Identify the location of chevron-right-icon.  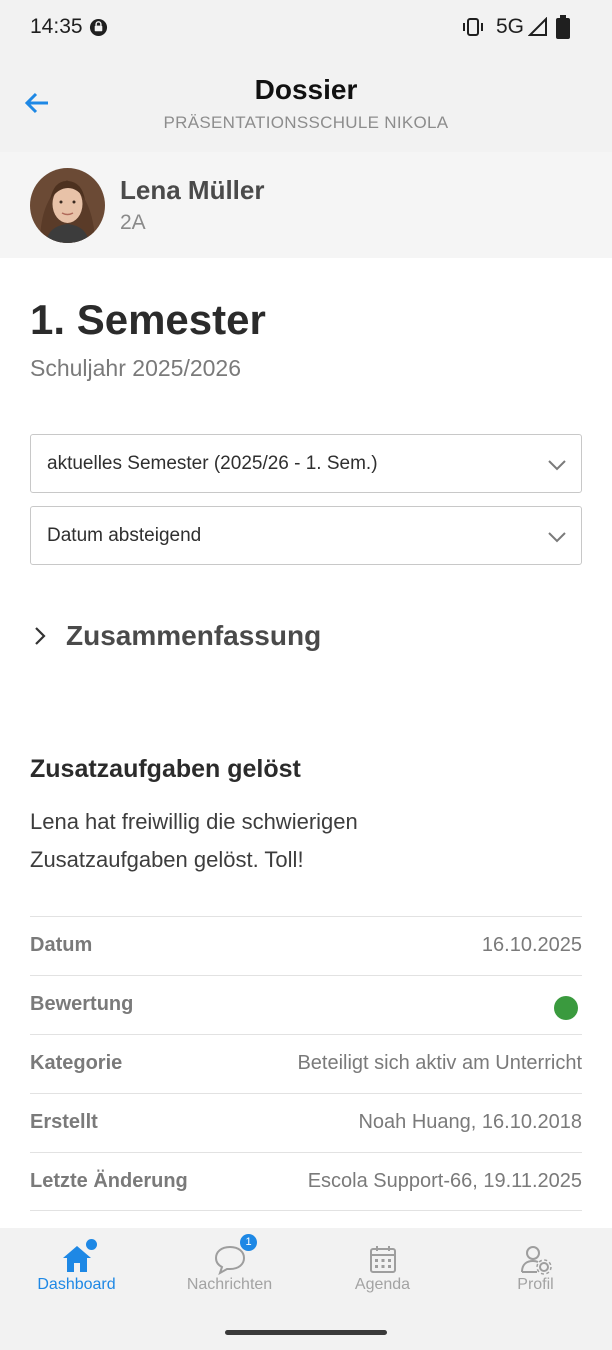
(40, 636).